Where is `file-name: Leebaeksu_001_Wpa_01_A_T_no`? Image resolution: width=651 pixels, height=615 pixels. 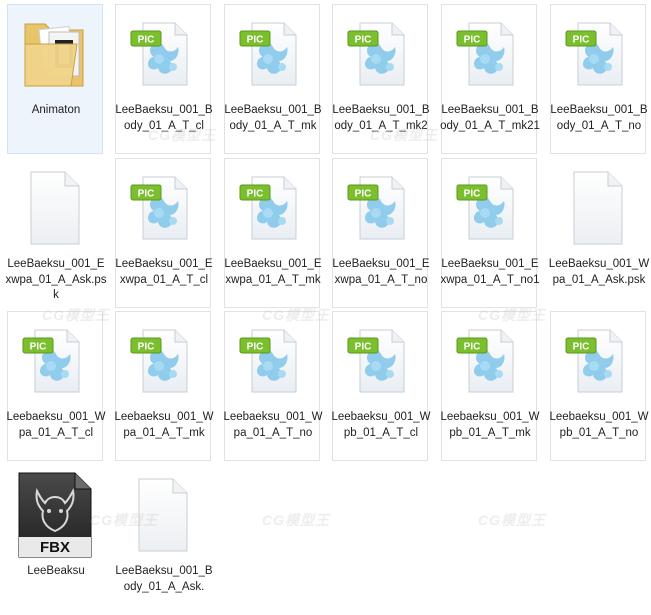
file-name: Leebaeksu_001_Wpa_01_A_T_no is located at coordinates (273, 425).